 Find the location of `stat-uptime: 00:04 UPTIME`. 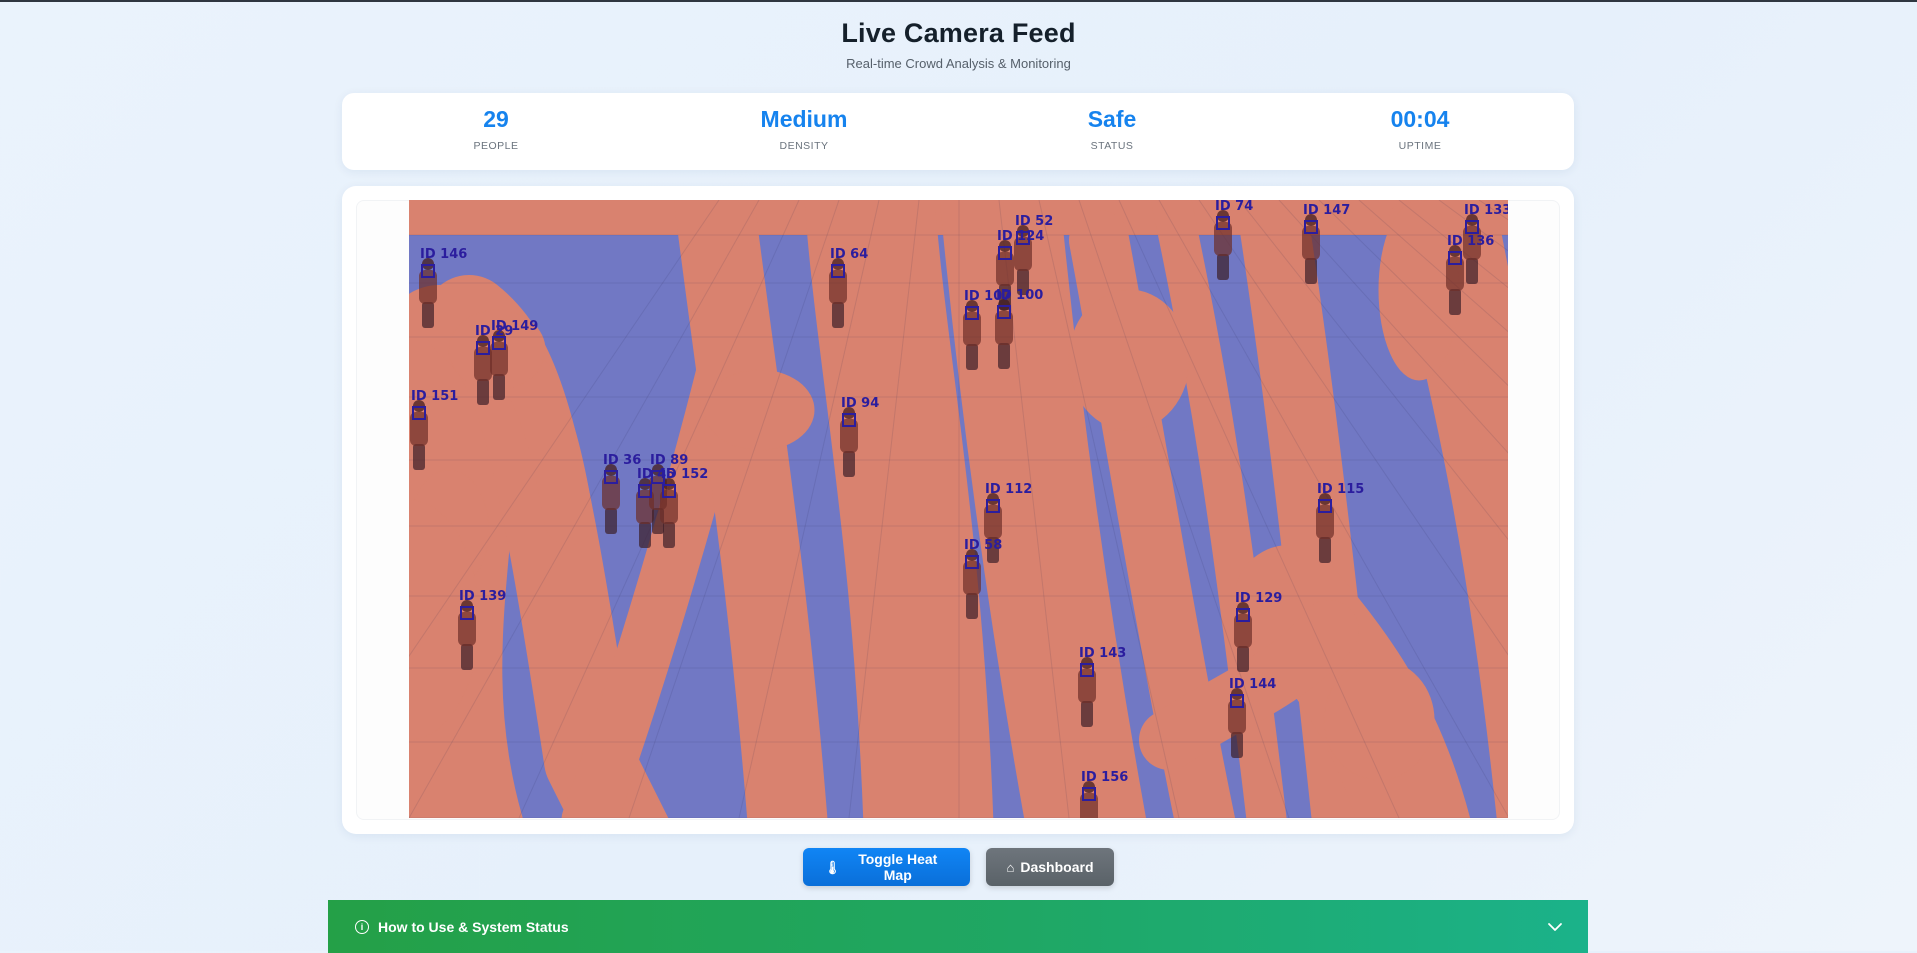

stat-uptime: 00:04 UPTIME is located at coordinates (1420, 131).